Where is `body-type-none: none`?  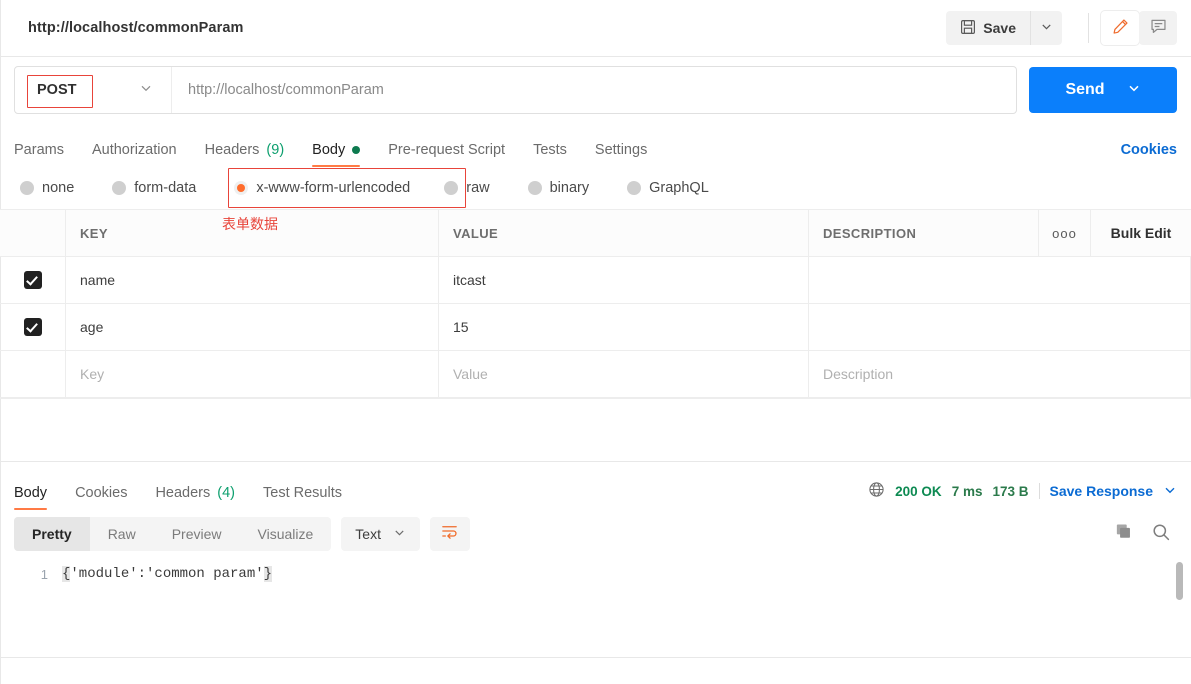 body-type-none: none is located at coordinates (47, 188).